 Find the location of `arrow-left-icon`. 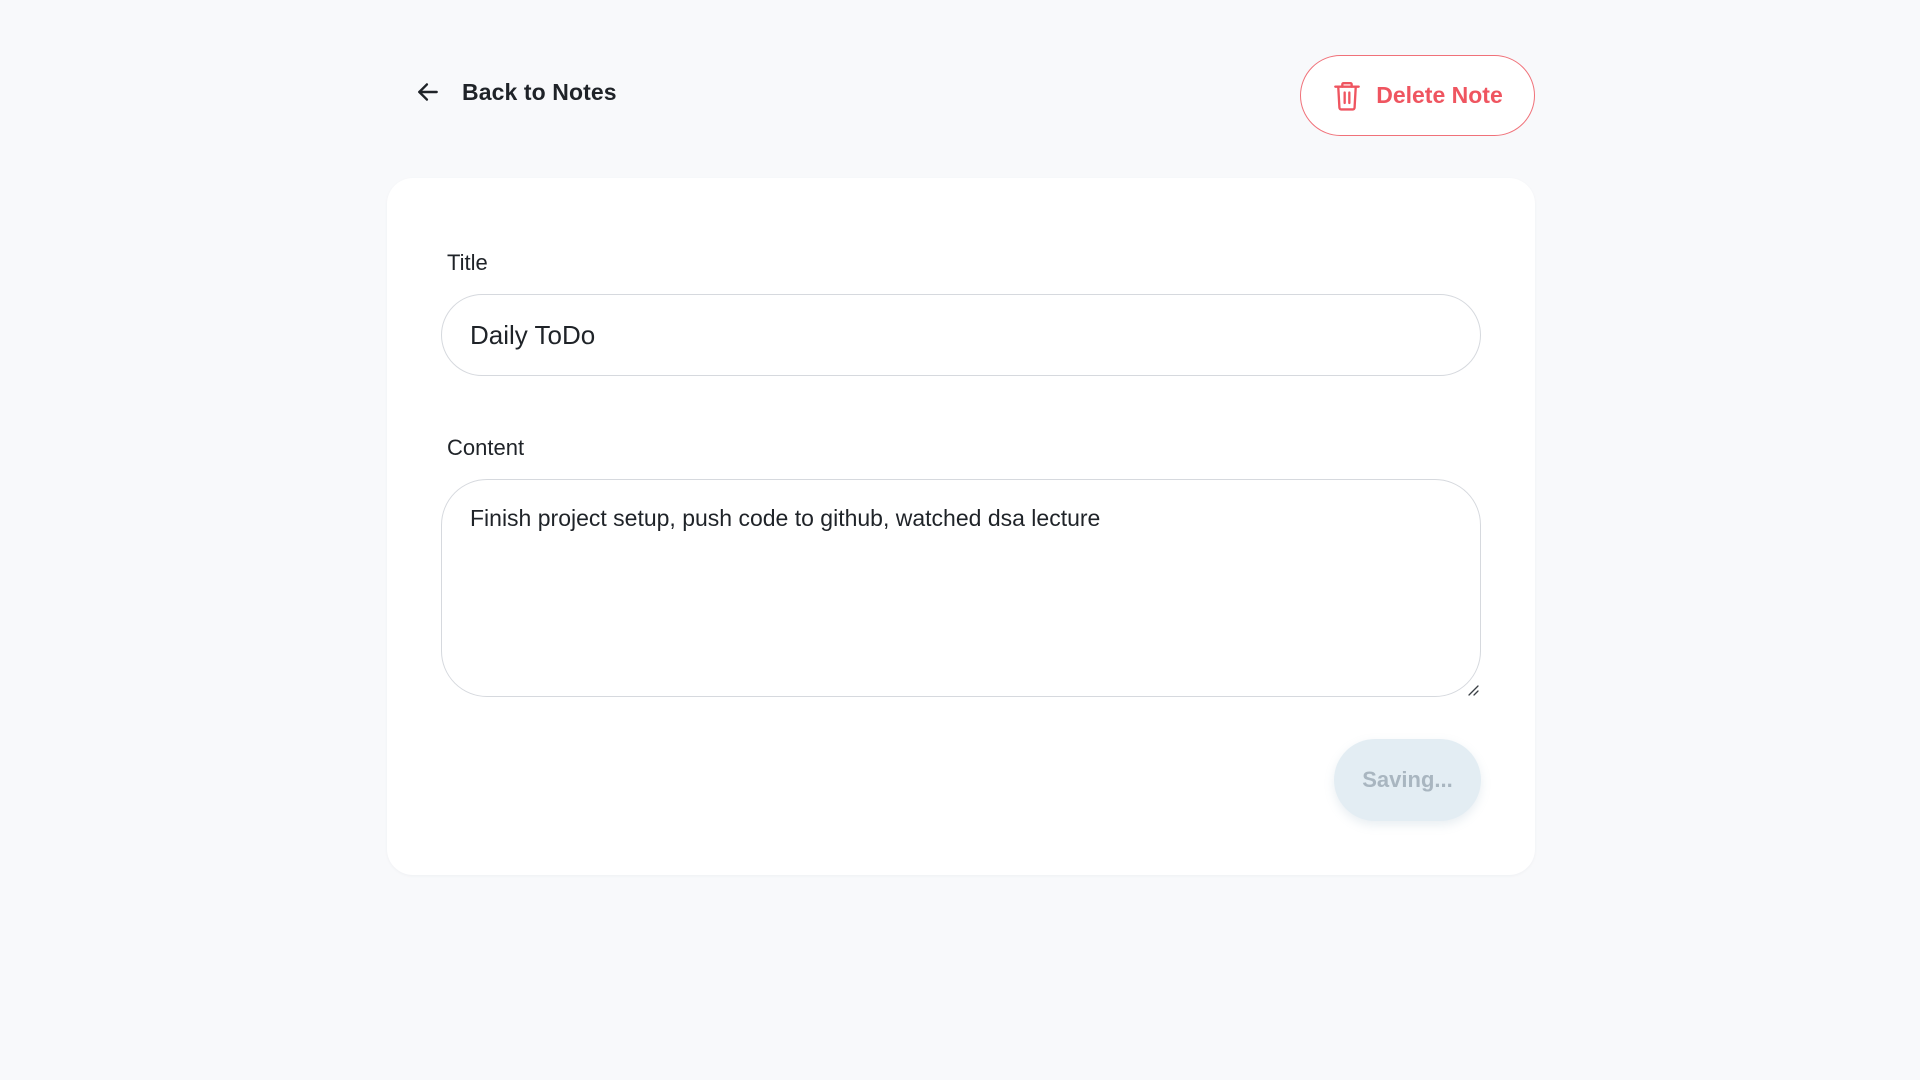

arrow-left-icon is located at coordinates (428, 92).